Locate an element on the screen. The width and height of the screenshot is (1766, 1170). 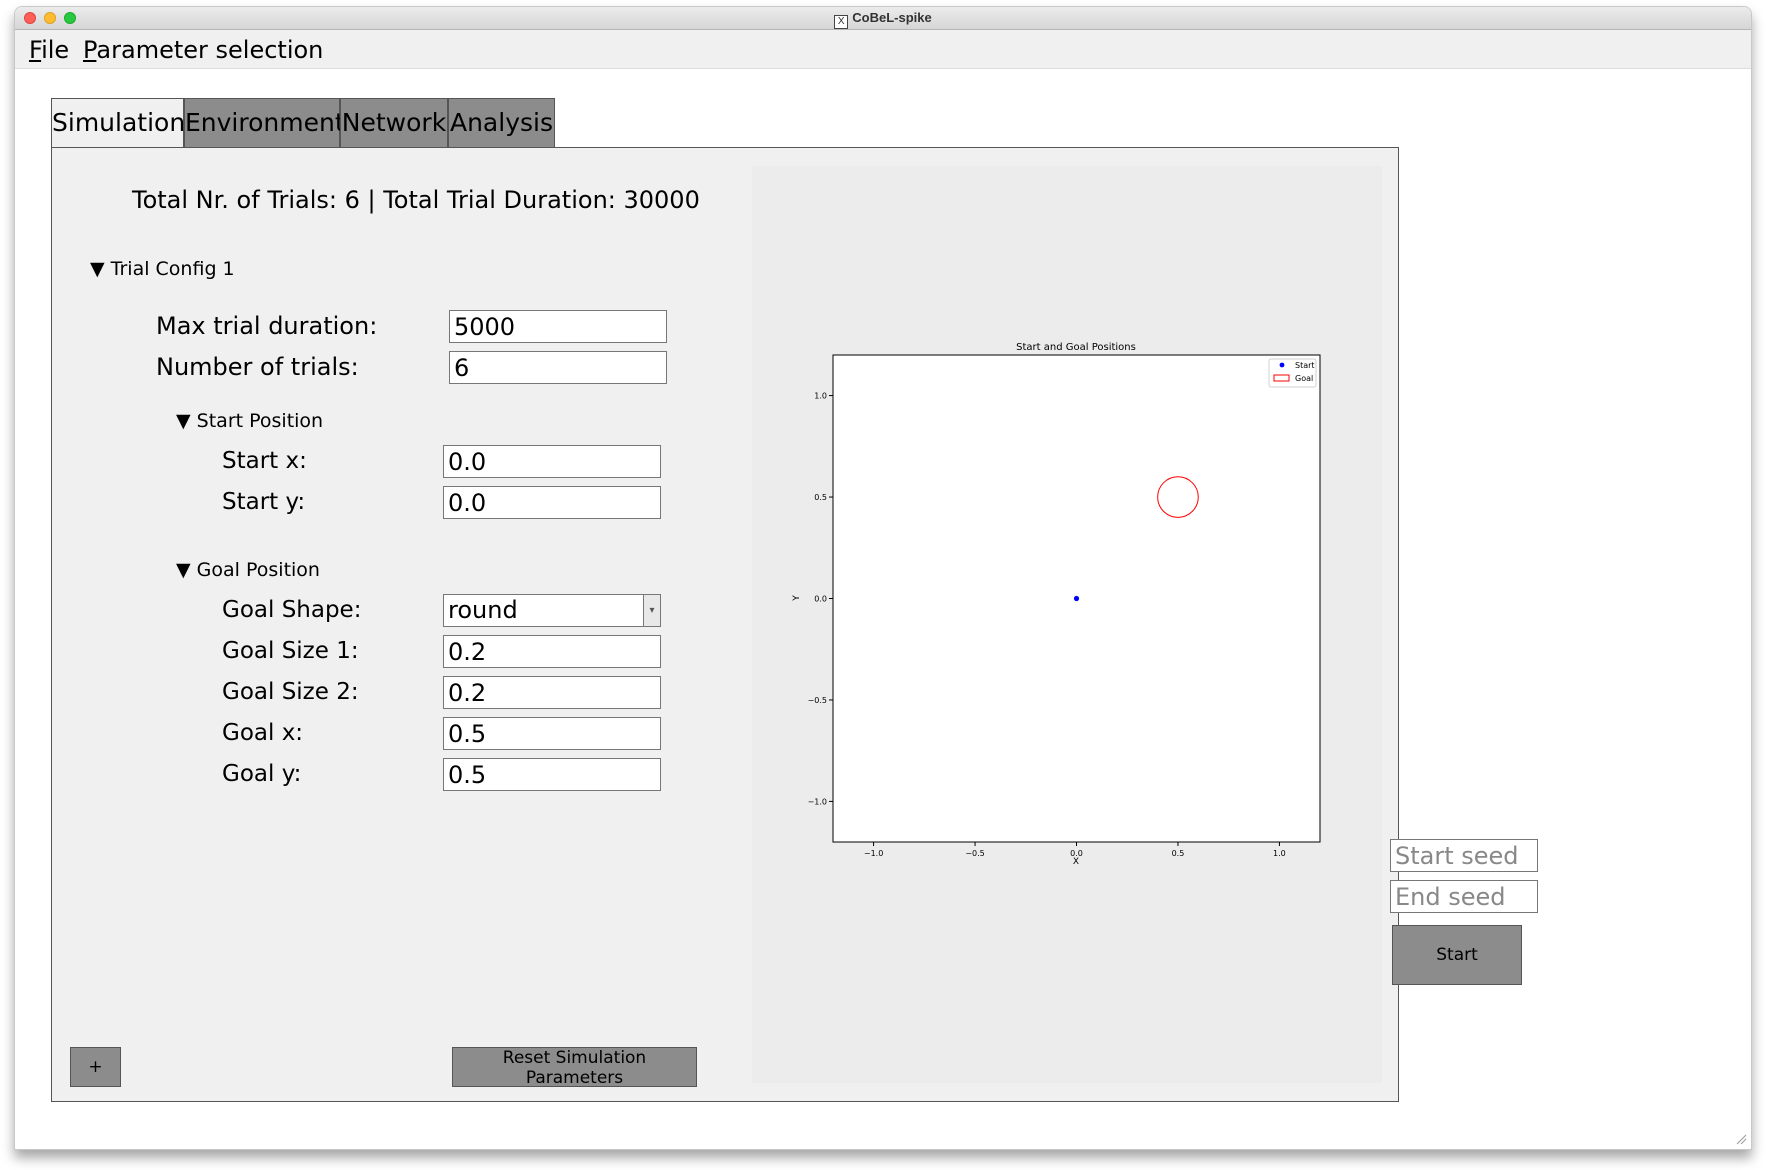
trial-config-title: Trial Config 1 is located at coordinates (172, 269).